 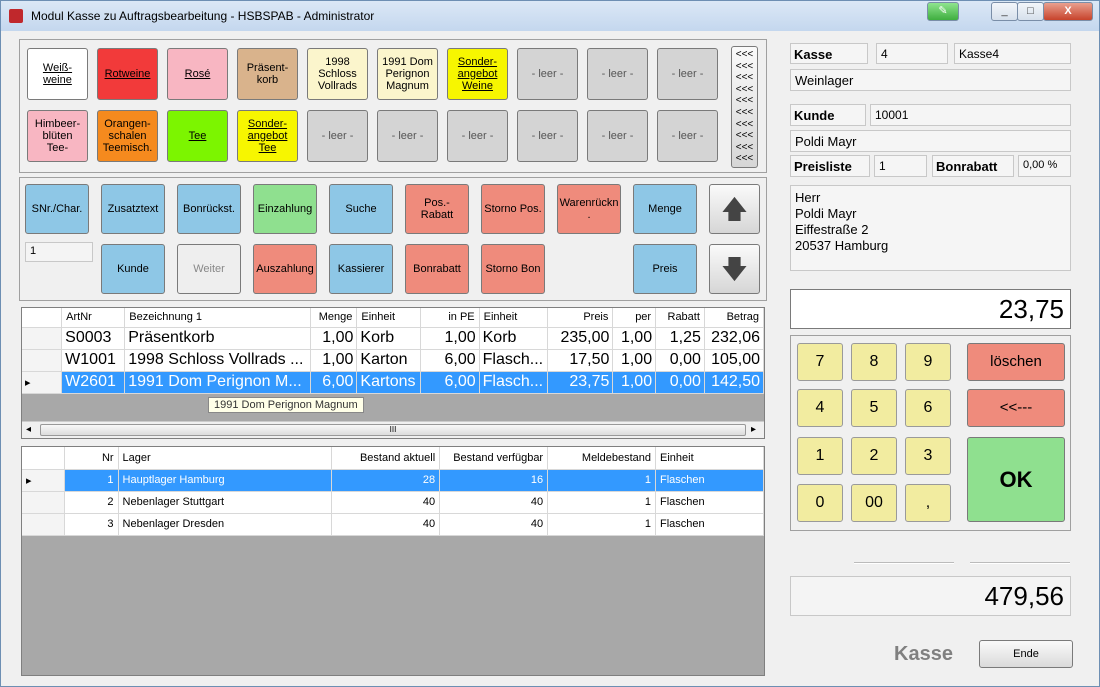 What do you see at coordinates (928, 362) in the screenshot?
I see `key-9: 9` at bounding box center [928, 362].